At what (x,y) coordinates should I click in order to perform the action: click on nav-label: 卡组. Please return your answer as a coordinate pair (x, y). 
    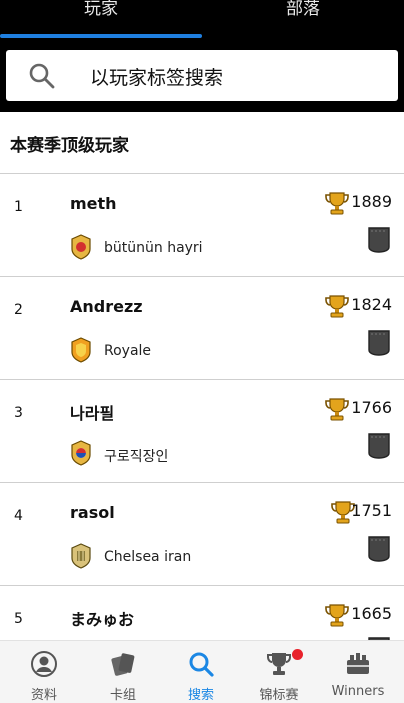
    Looking at the image, I should click on (122, 695).